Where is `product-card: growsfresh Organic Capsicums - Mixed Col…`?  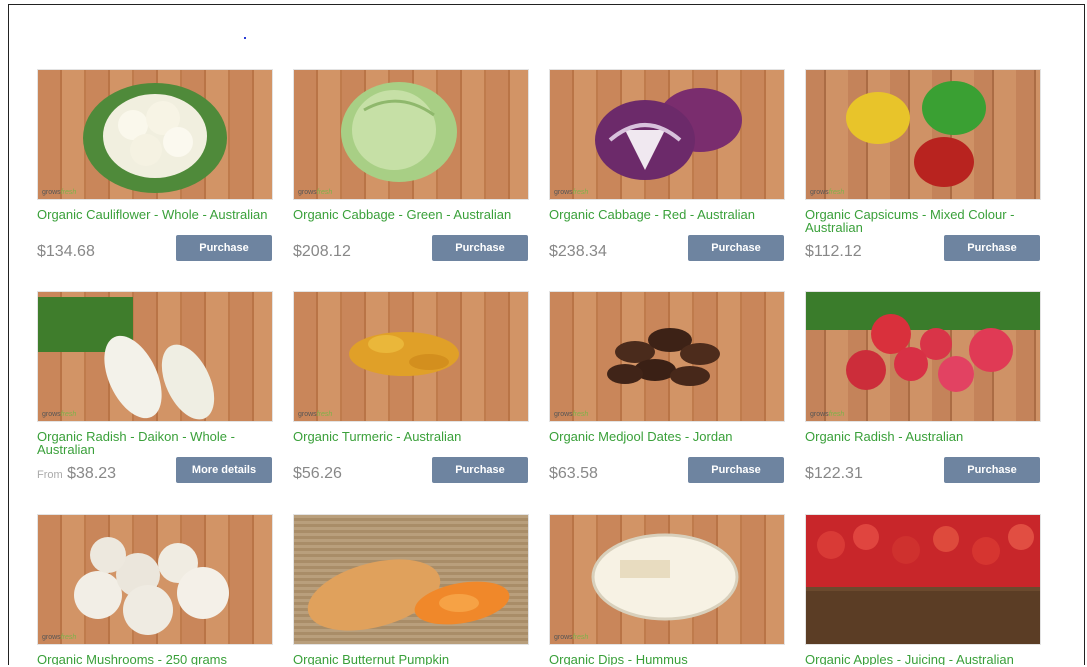
product-card: growsfresh Organic Capsicums - Mixed Col… is located at coordinates (923, 167).